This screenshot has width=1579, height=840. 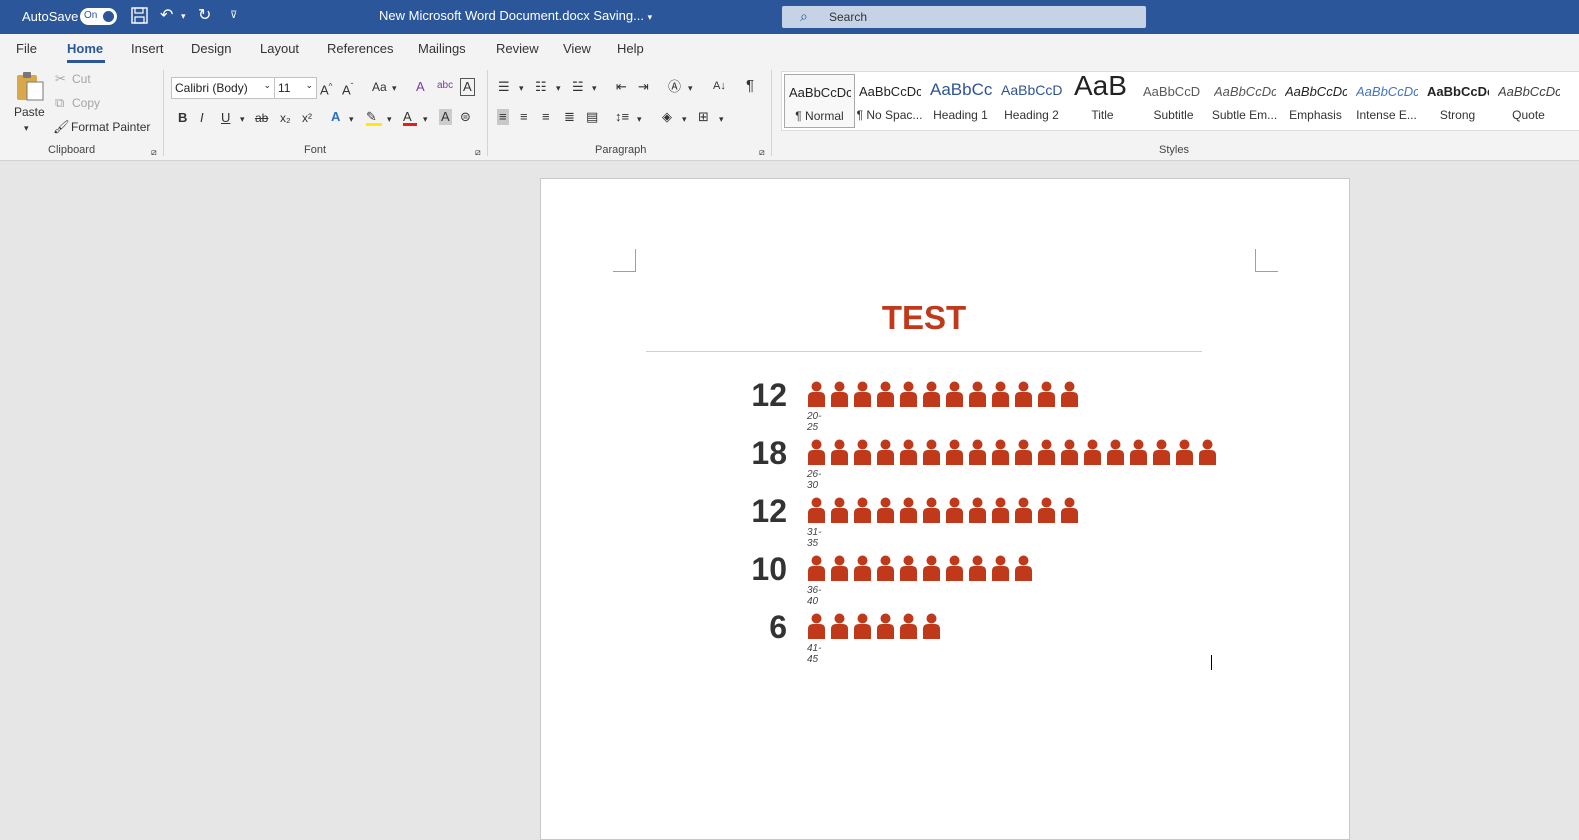 What do you see at coordinates (204, 16) in the screenshot?
I see `redo-icon: ↻` at bounding box center [204, 16].